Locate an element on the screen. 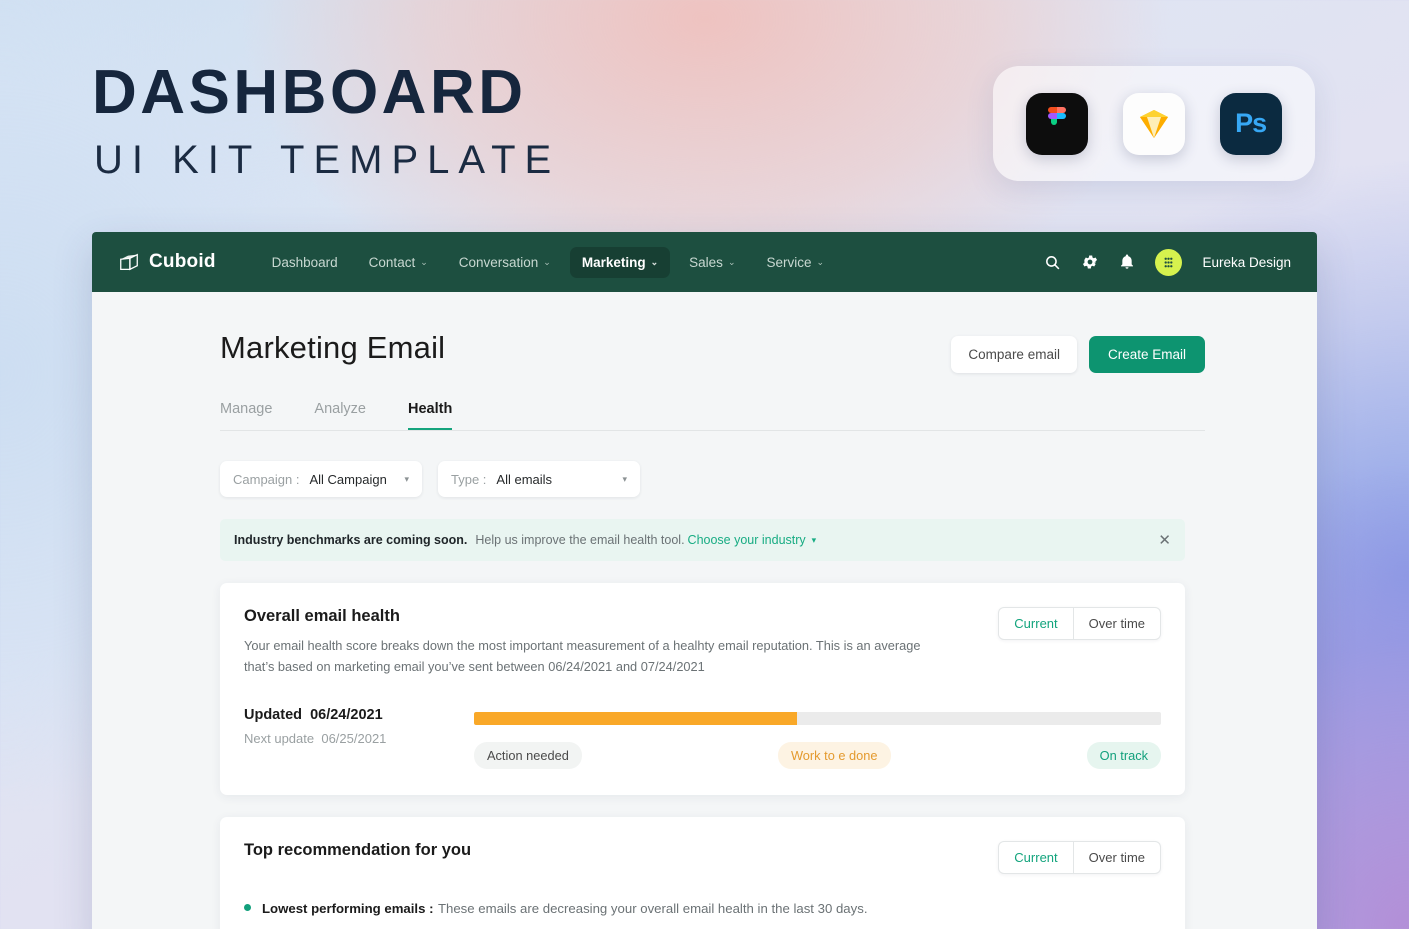 This screenshot has height=929, width=1409. figma-icon is located at coordinates (1057, 123).